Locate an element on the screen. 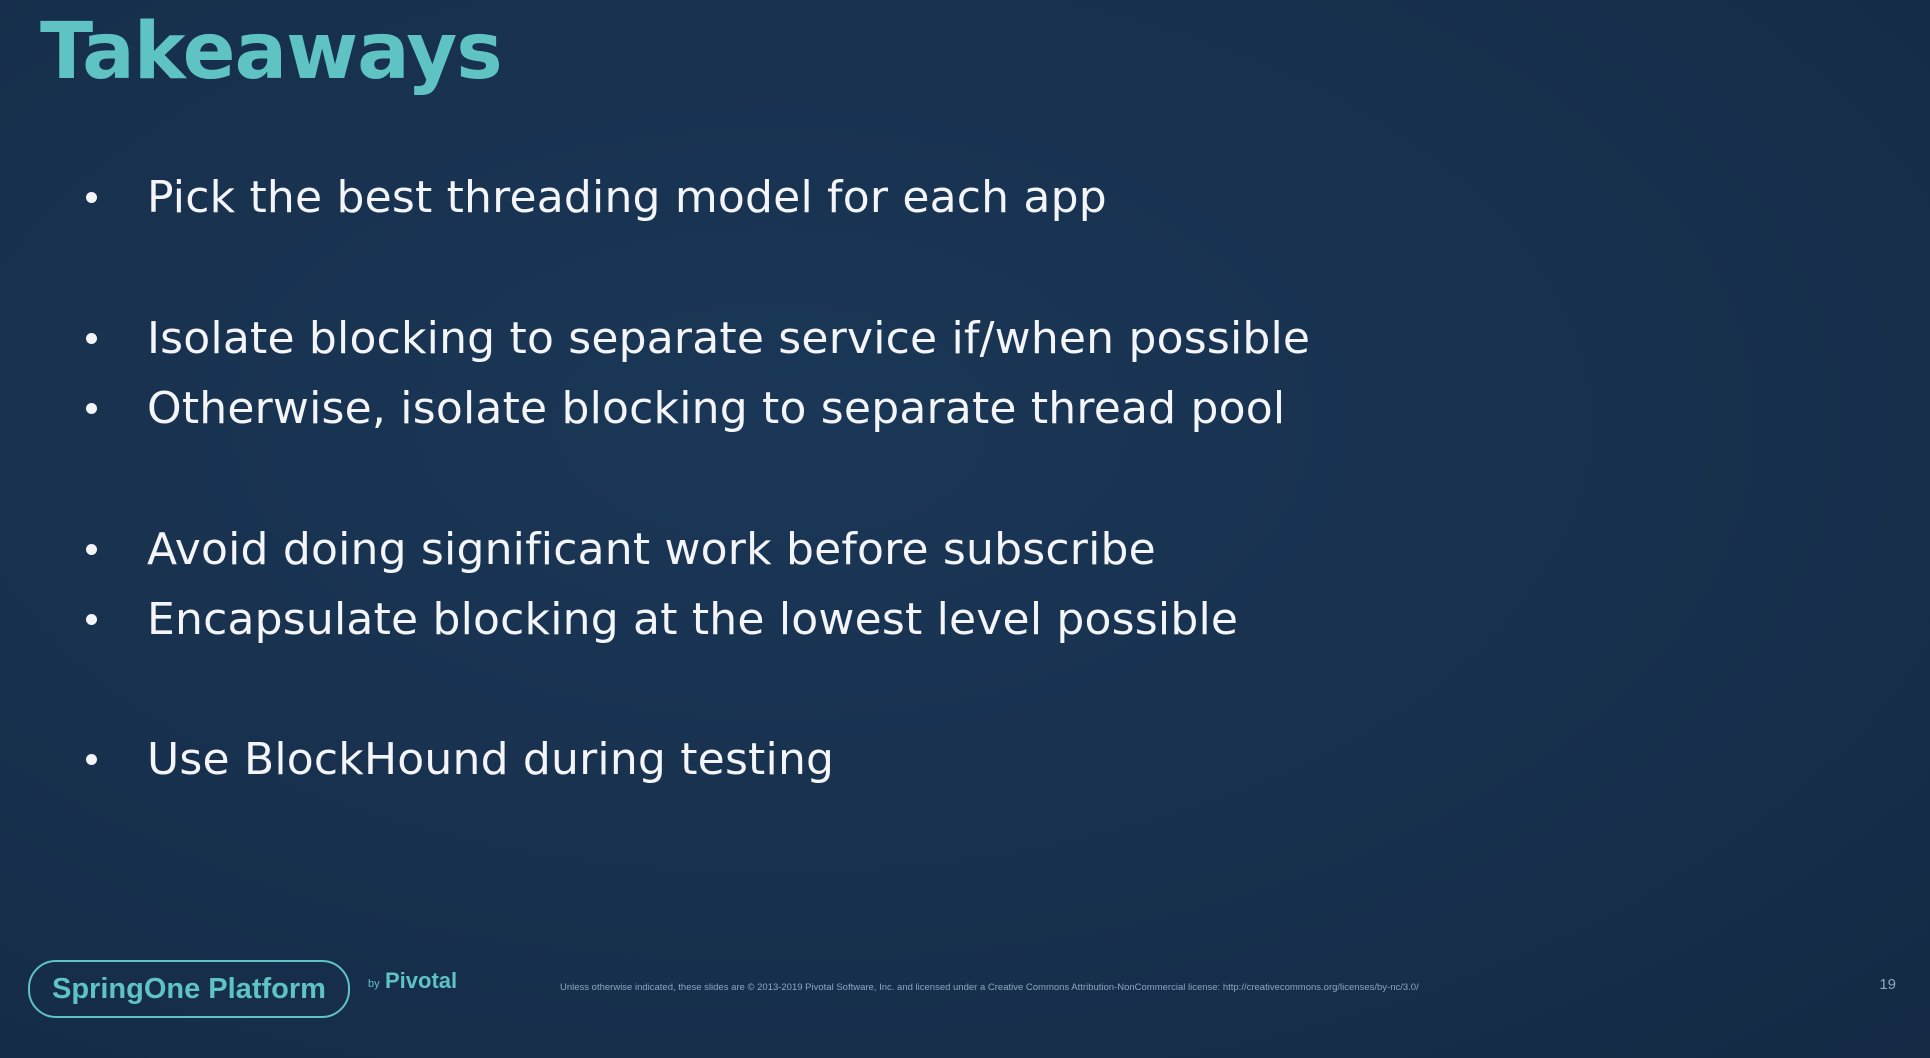 The height and width of the screenshot is (1058, 1930). logo-by-label: by is located at coordinates (374, 984).